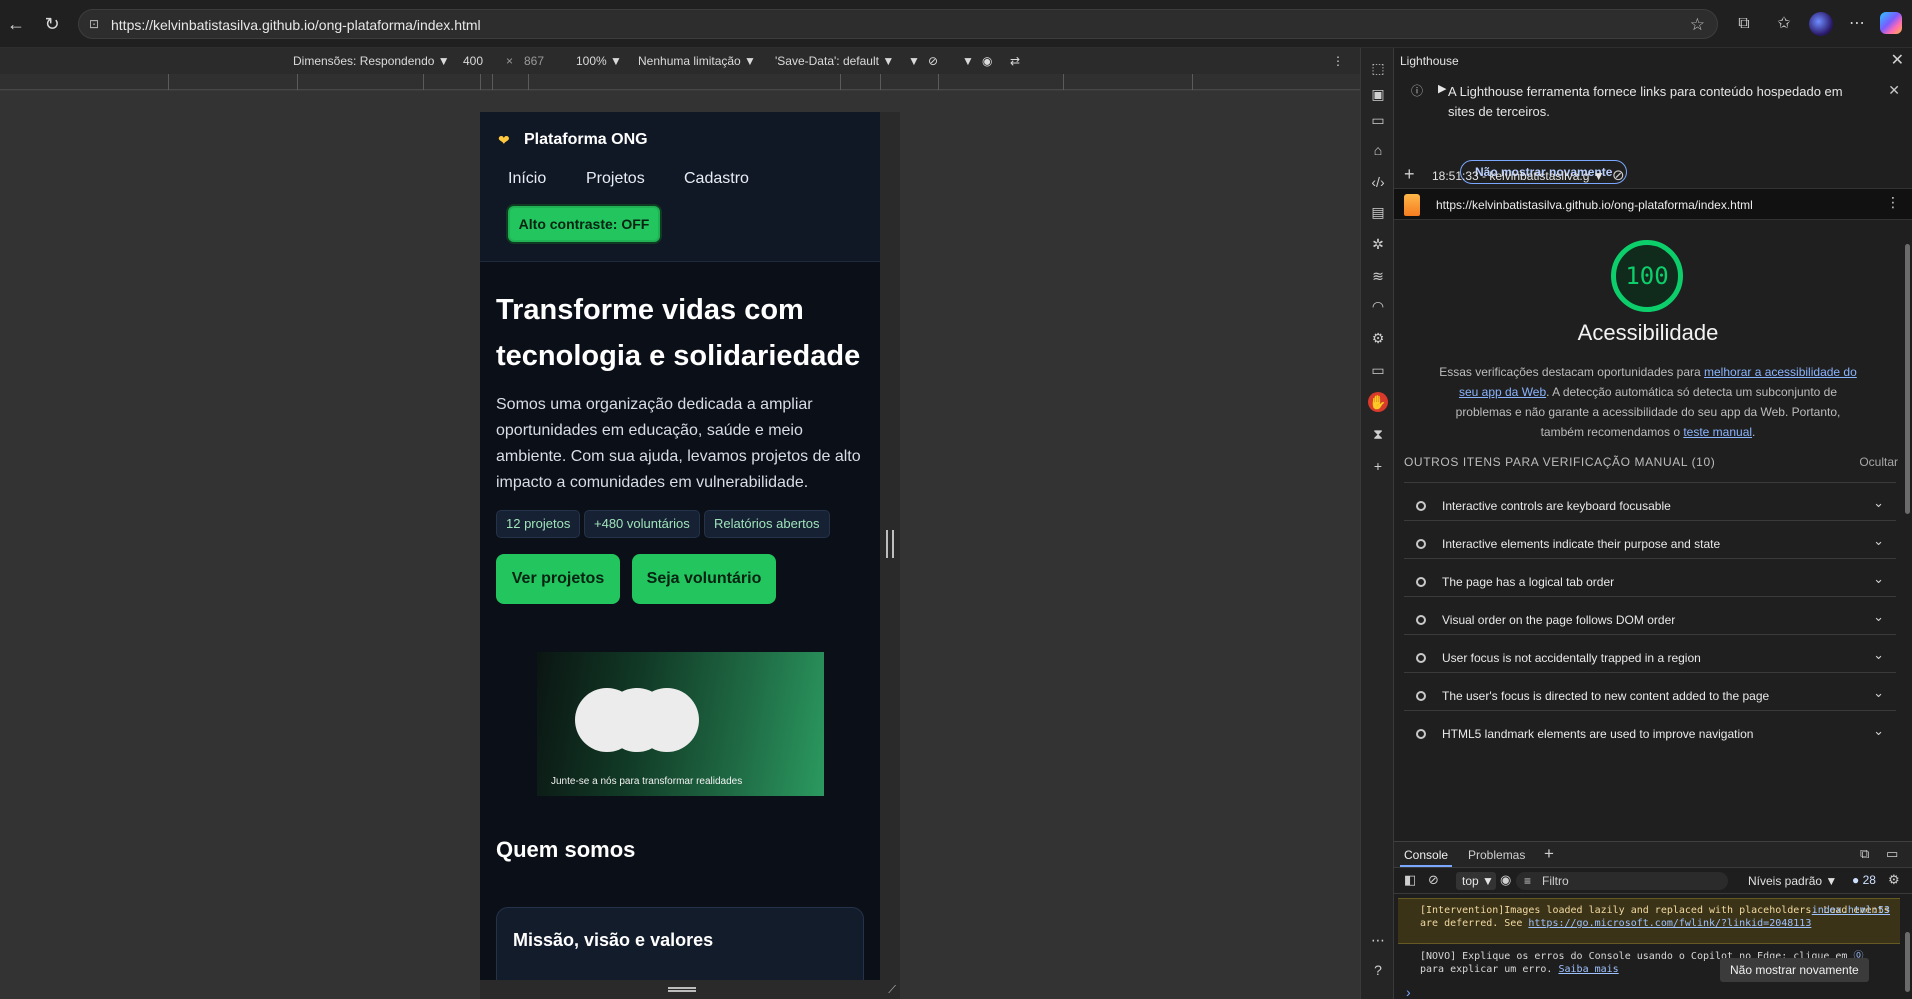  What do you see at coordinates (97, 24) in the screenshot?
I see `lock-icon: ⊡` at bounding box center [97, 24].